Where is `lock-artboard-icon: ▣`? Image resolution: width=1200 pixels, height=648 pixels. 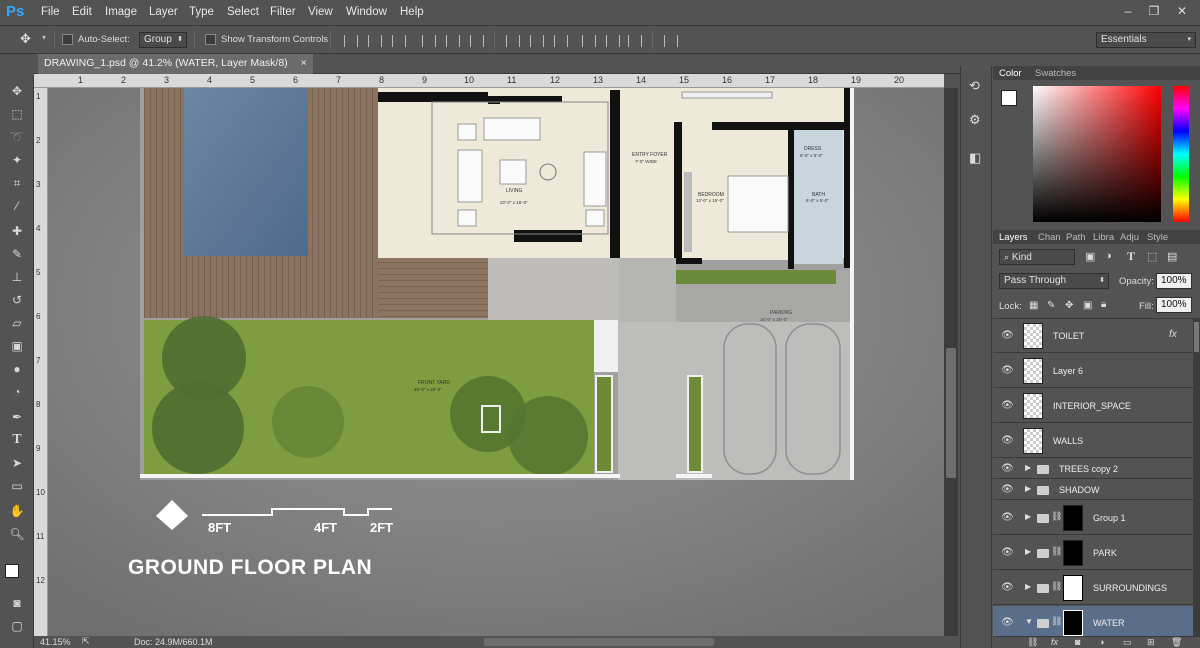 lock-artboard-icon: ▣ is located at coordinates (1087, 305).